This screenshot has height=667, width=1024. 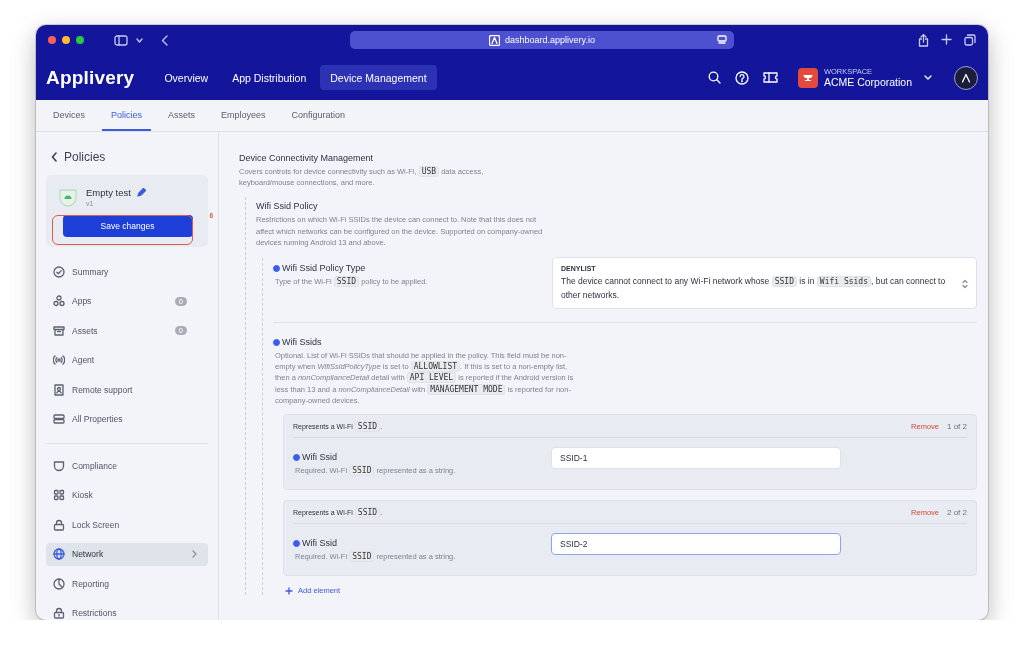 What do you see at coordinates (696, 458) in the screenshot?
I see `input-field: SSID-1` at bounding box center [696, 458].